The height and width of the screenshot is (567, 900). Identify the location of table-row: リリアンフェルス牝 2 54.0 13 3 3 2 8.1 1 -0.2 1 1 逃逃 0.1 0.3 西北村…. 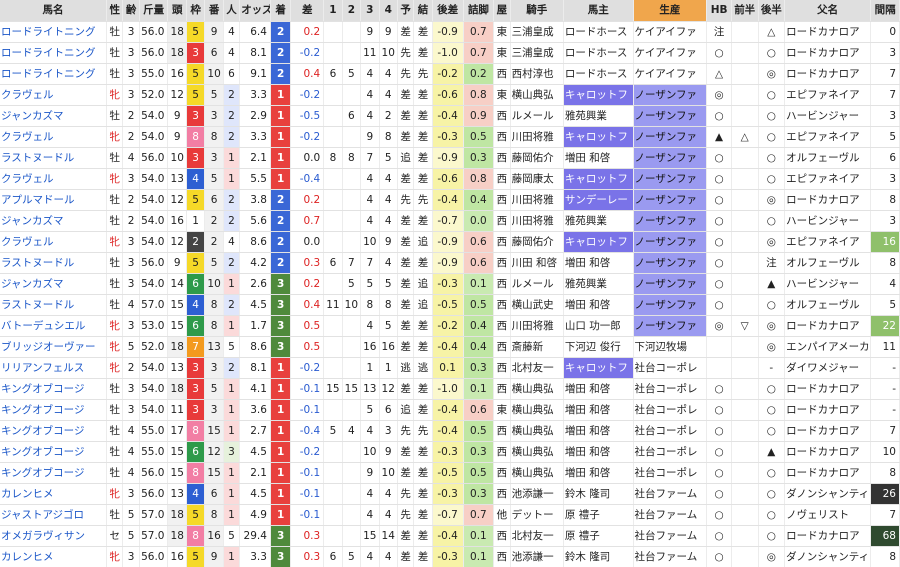
(450, 368).